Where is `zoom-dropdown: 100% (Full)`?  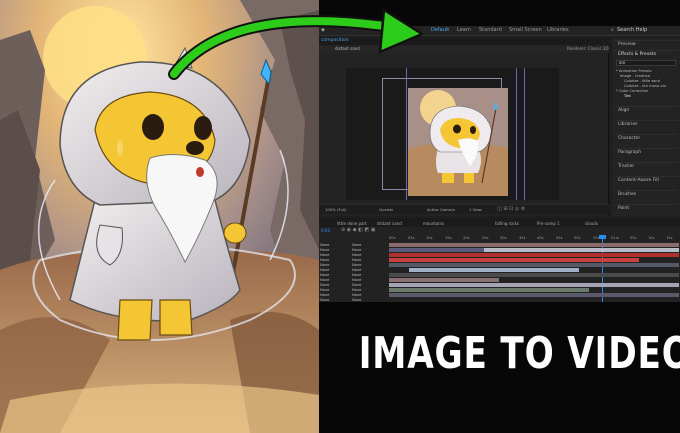
zoom-dropdown: 100% (Full) is located at coordinates (336, 209).